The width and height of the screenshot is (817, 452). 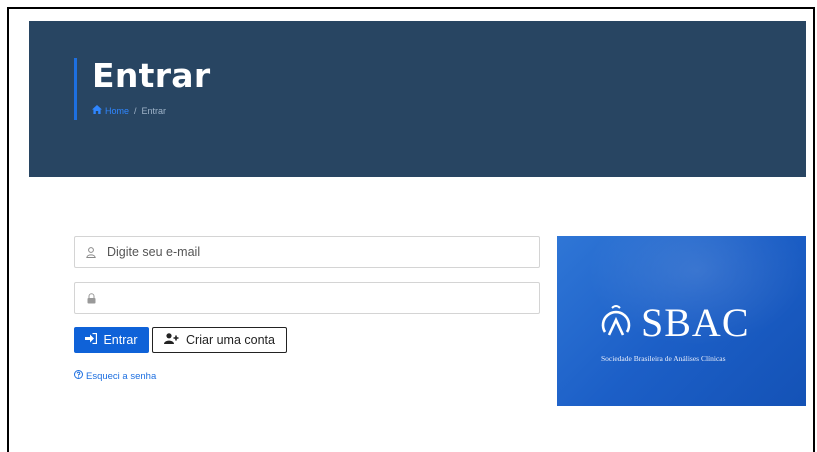 I want to click on breadcrumb-current: Entrar, so click(x=154, y=110).